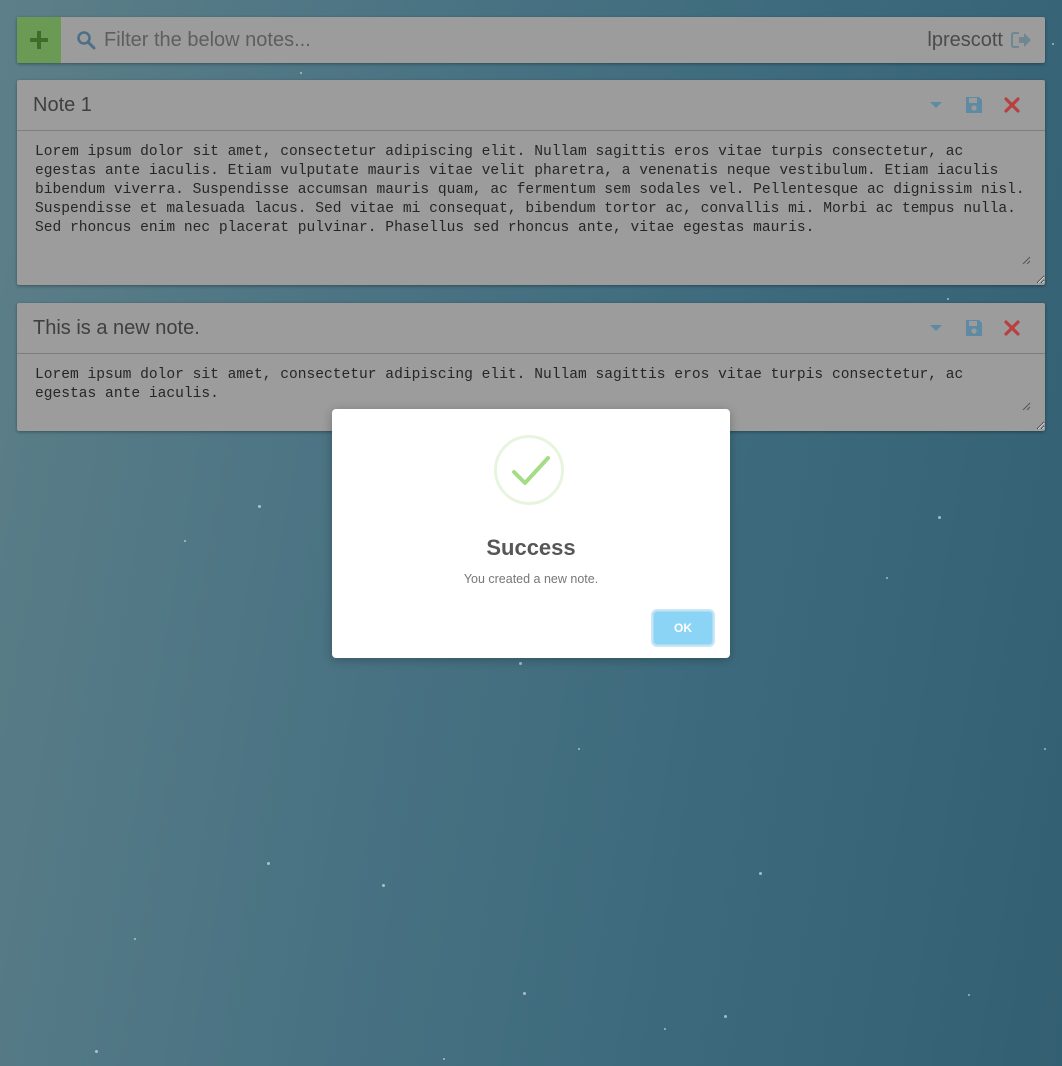 This screenshot has width=1062, height=1066. What do you see at coordinates (86, 40) in the screenshot?
I see `search-icon` at bounding box center [86, 40].